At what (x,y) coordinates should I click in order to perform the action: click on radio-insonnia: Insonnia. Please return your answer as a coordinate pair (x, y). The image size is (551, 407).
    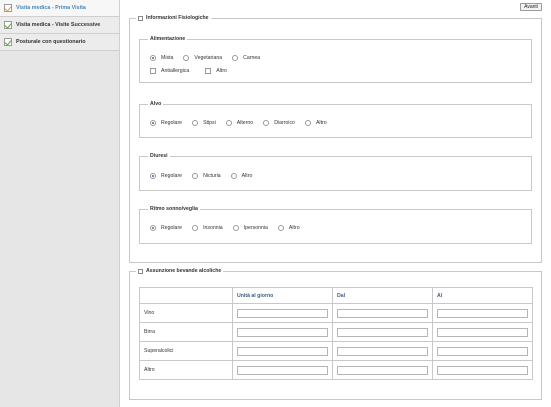
    Looking at the image, I should click on (207, 228).